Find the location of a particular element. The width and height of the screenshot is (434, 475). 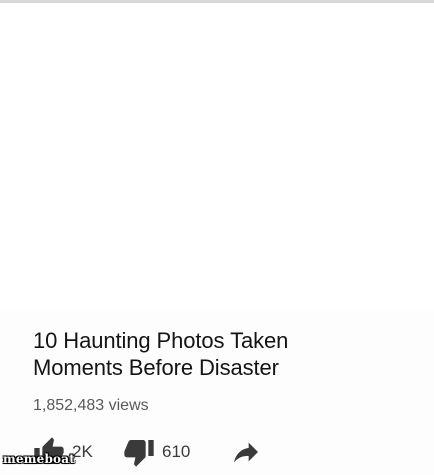

share-arrow-icon is located at coordinates (246, 452).